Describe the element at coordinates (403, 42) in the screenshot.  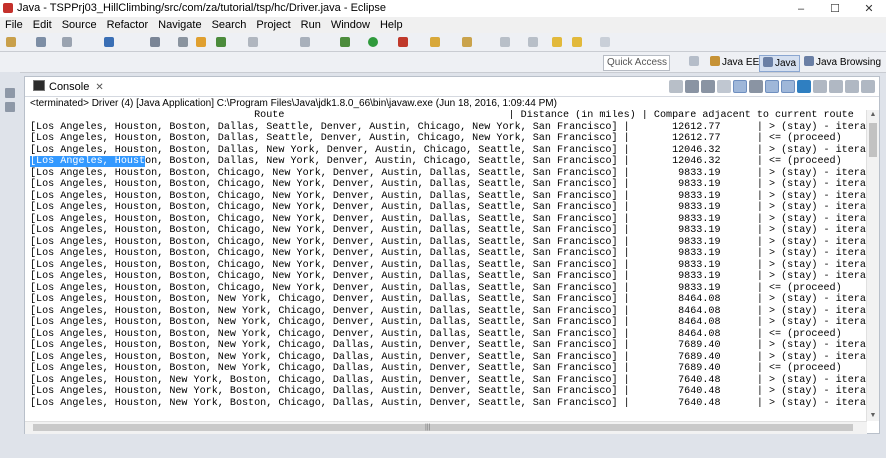
I see `external-tools-icon` at that location.